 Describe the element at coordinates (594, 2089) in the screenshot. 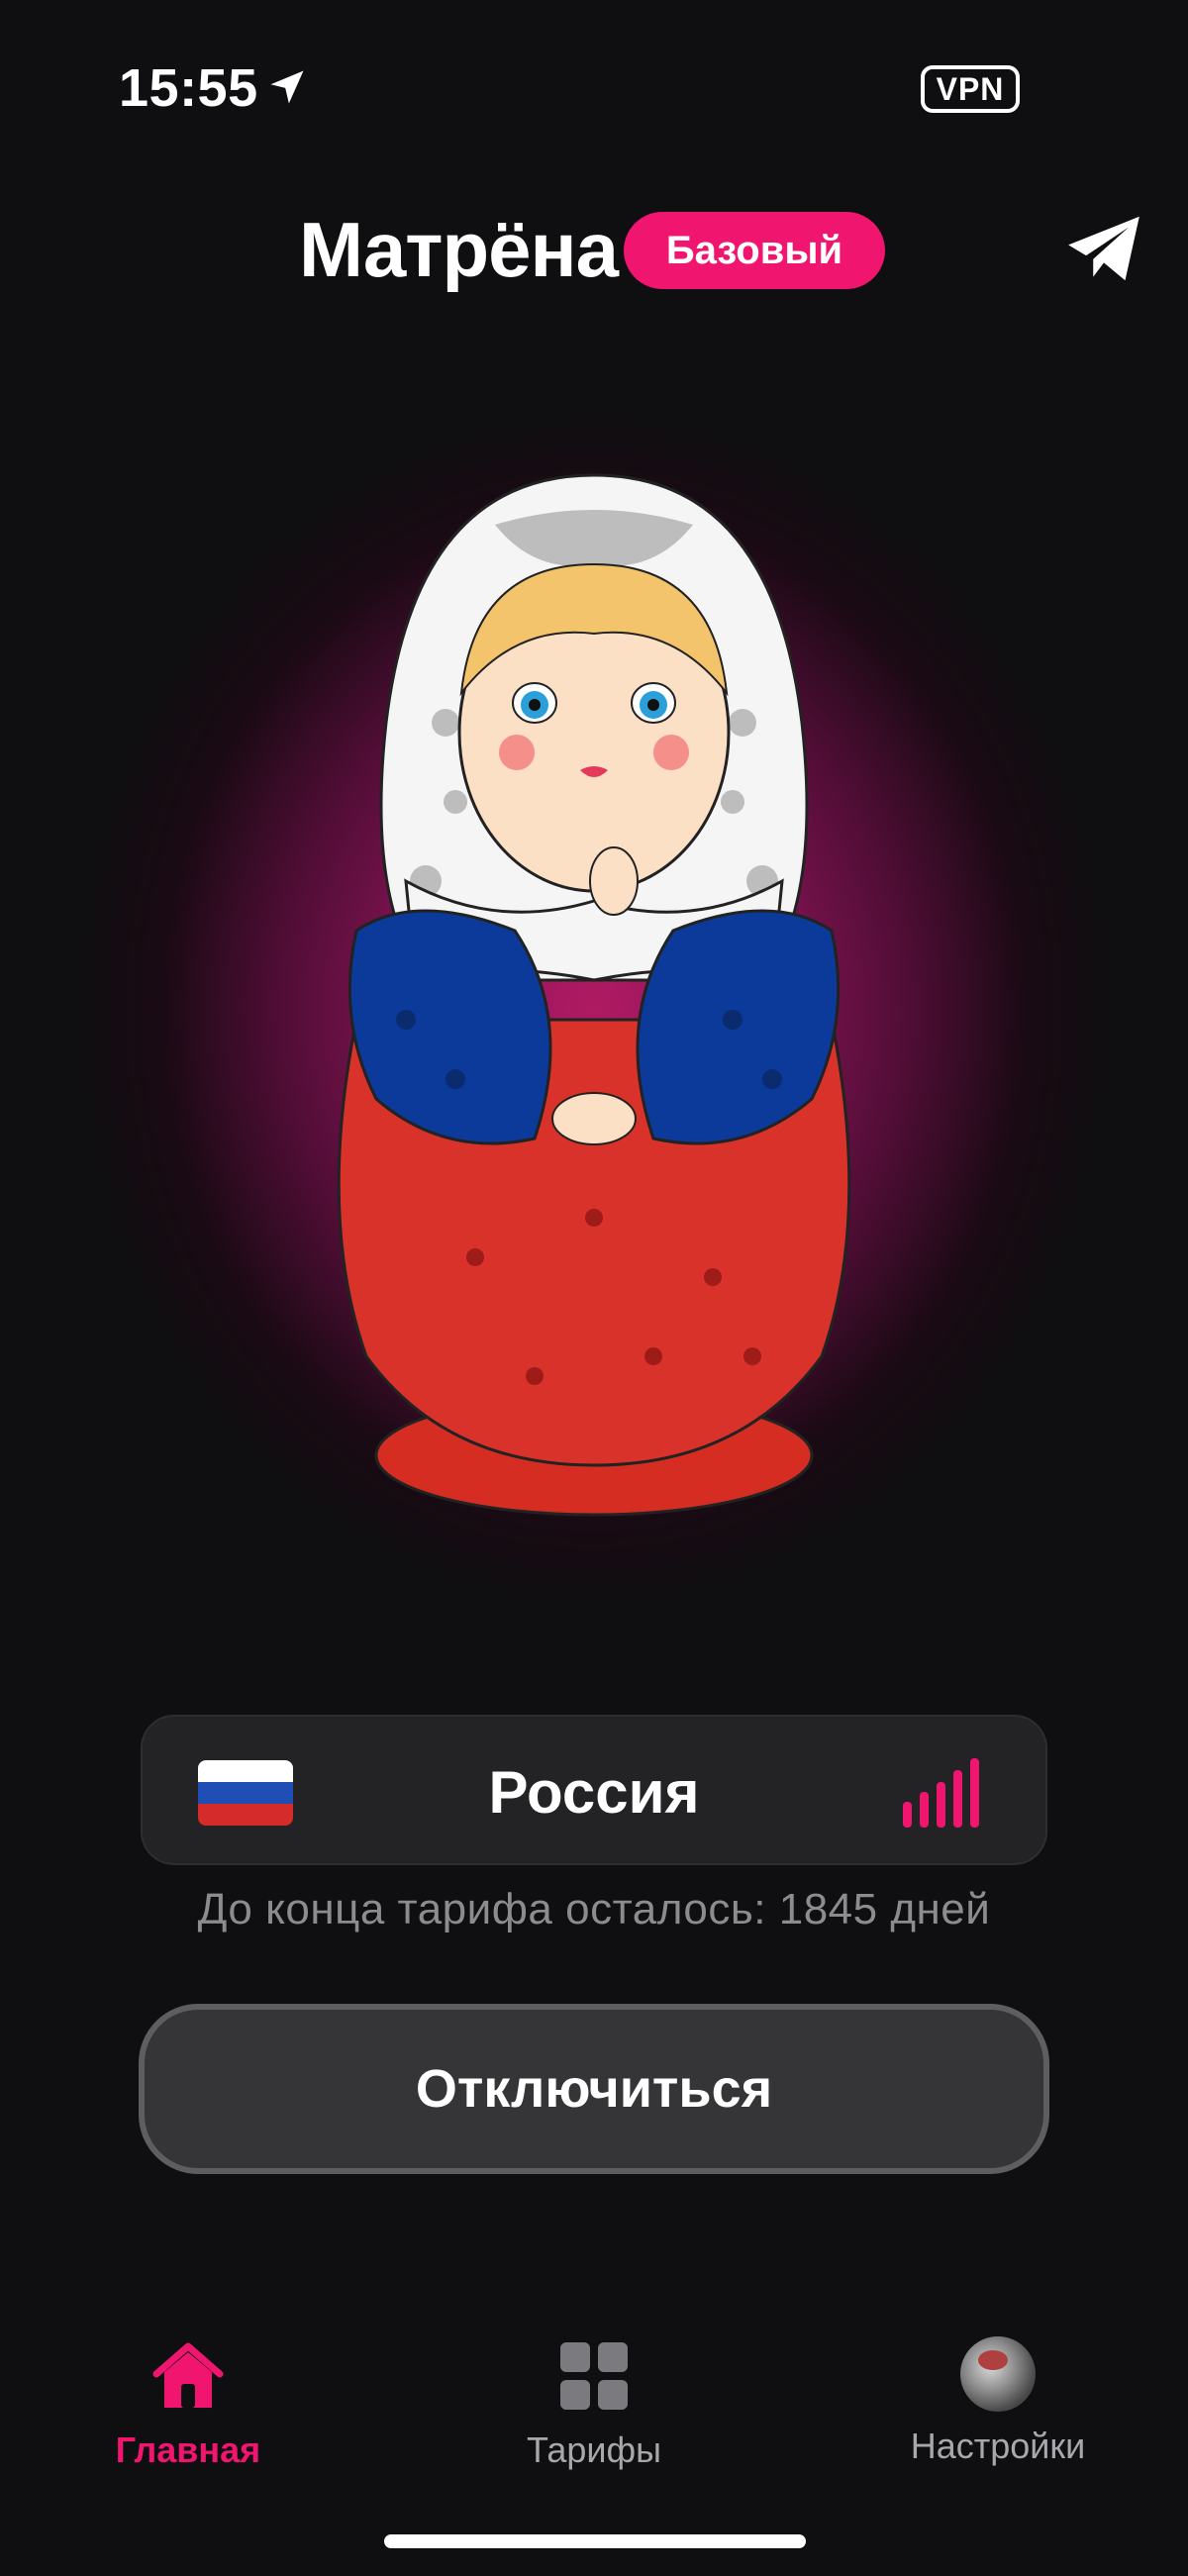

I see `disconnect-button: Отключиться` at that location.